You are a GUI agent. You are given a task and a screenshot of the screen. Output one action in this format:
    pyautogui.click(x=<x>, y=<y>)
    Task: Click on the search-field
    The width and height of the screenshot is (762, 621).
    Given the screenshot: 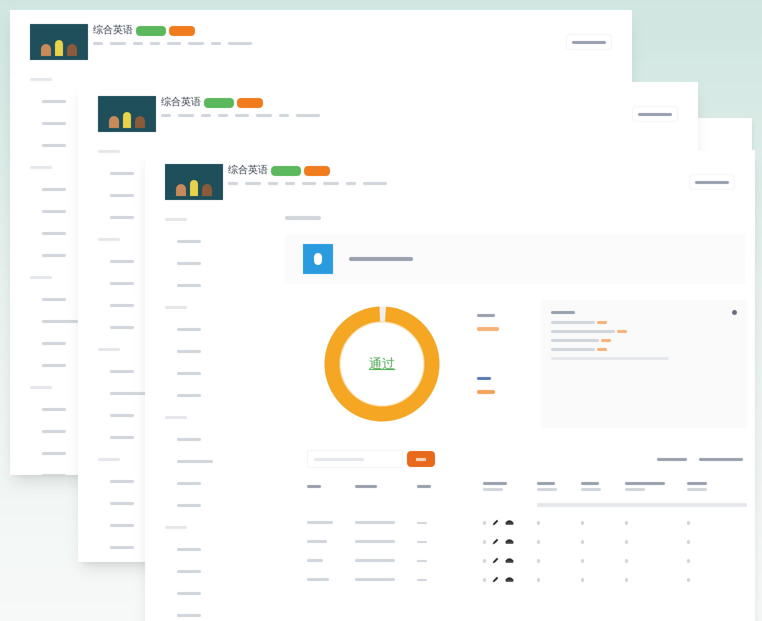 What is the action you would take?
    pyautogui.click(x=355, y=459)
    